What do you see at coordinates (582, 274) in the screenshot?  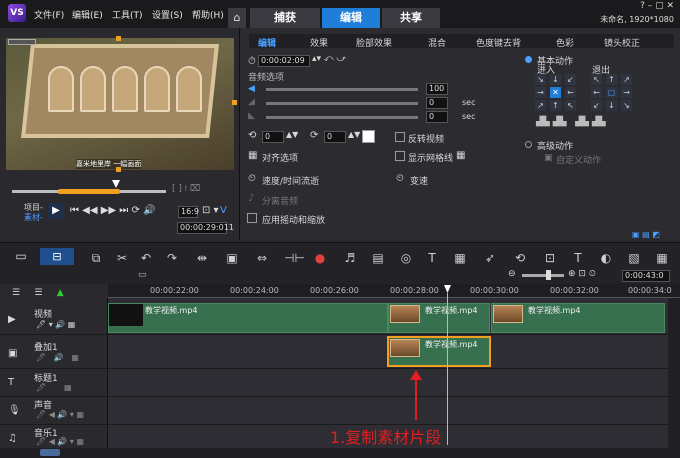 I see `zoom-in-icon: ⊕ ⊡ ⏲` at bounding box center [582, 274].